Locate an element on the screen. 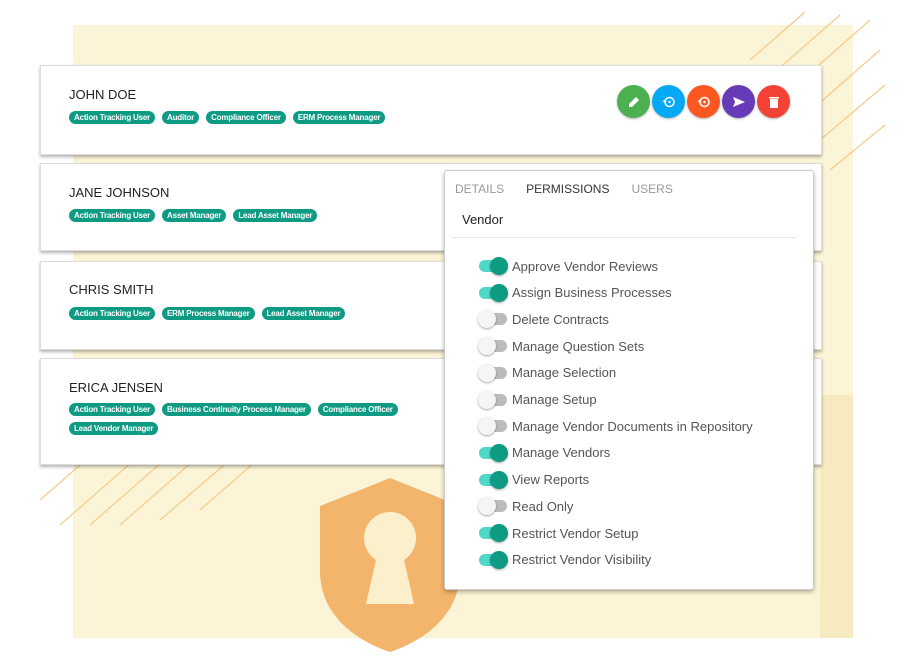 The height and width of the screenshot is (671, 917). permission-label: View Reports is located at coordinates (551, 480).